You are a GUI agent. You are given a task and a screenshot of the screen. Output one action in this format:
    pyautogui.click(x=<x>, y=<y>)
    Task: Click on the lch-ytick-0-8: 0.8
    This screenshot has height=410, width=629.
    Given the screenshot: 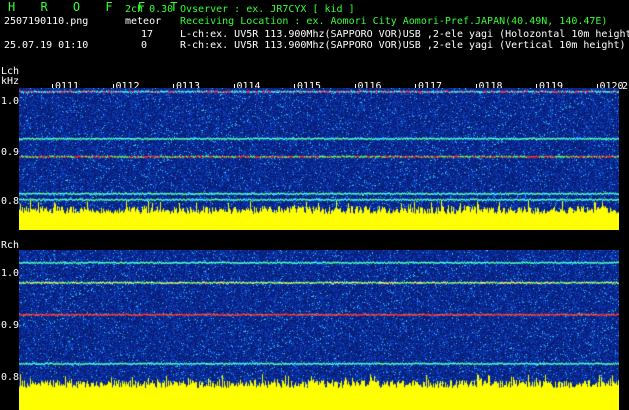 What is the action you would take?
    pyautogui.click(x=10, y=201)
    